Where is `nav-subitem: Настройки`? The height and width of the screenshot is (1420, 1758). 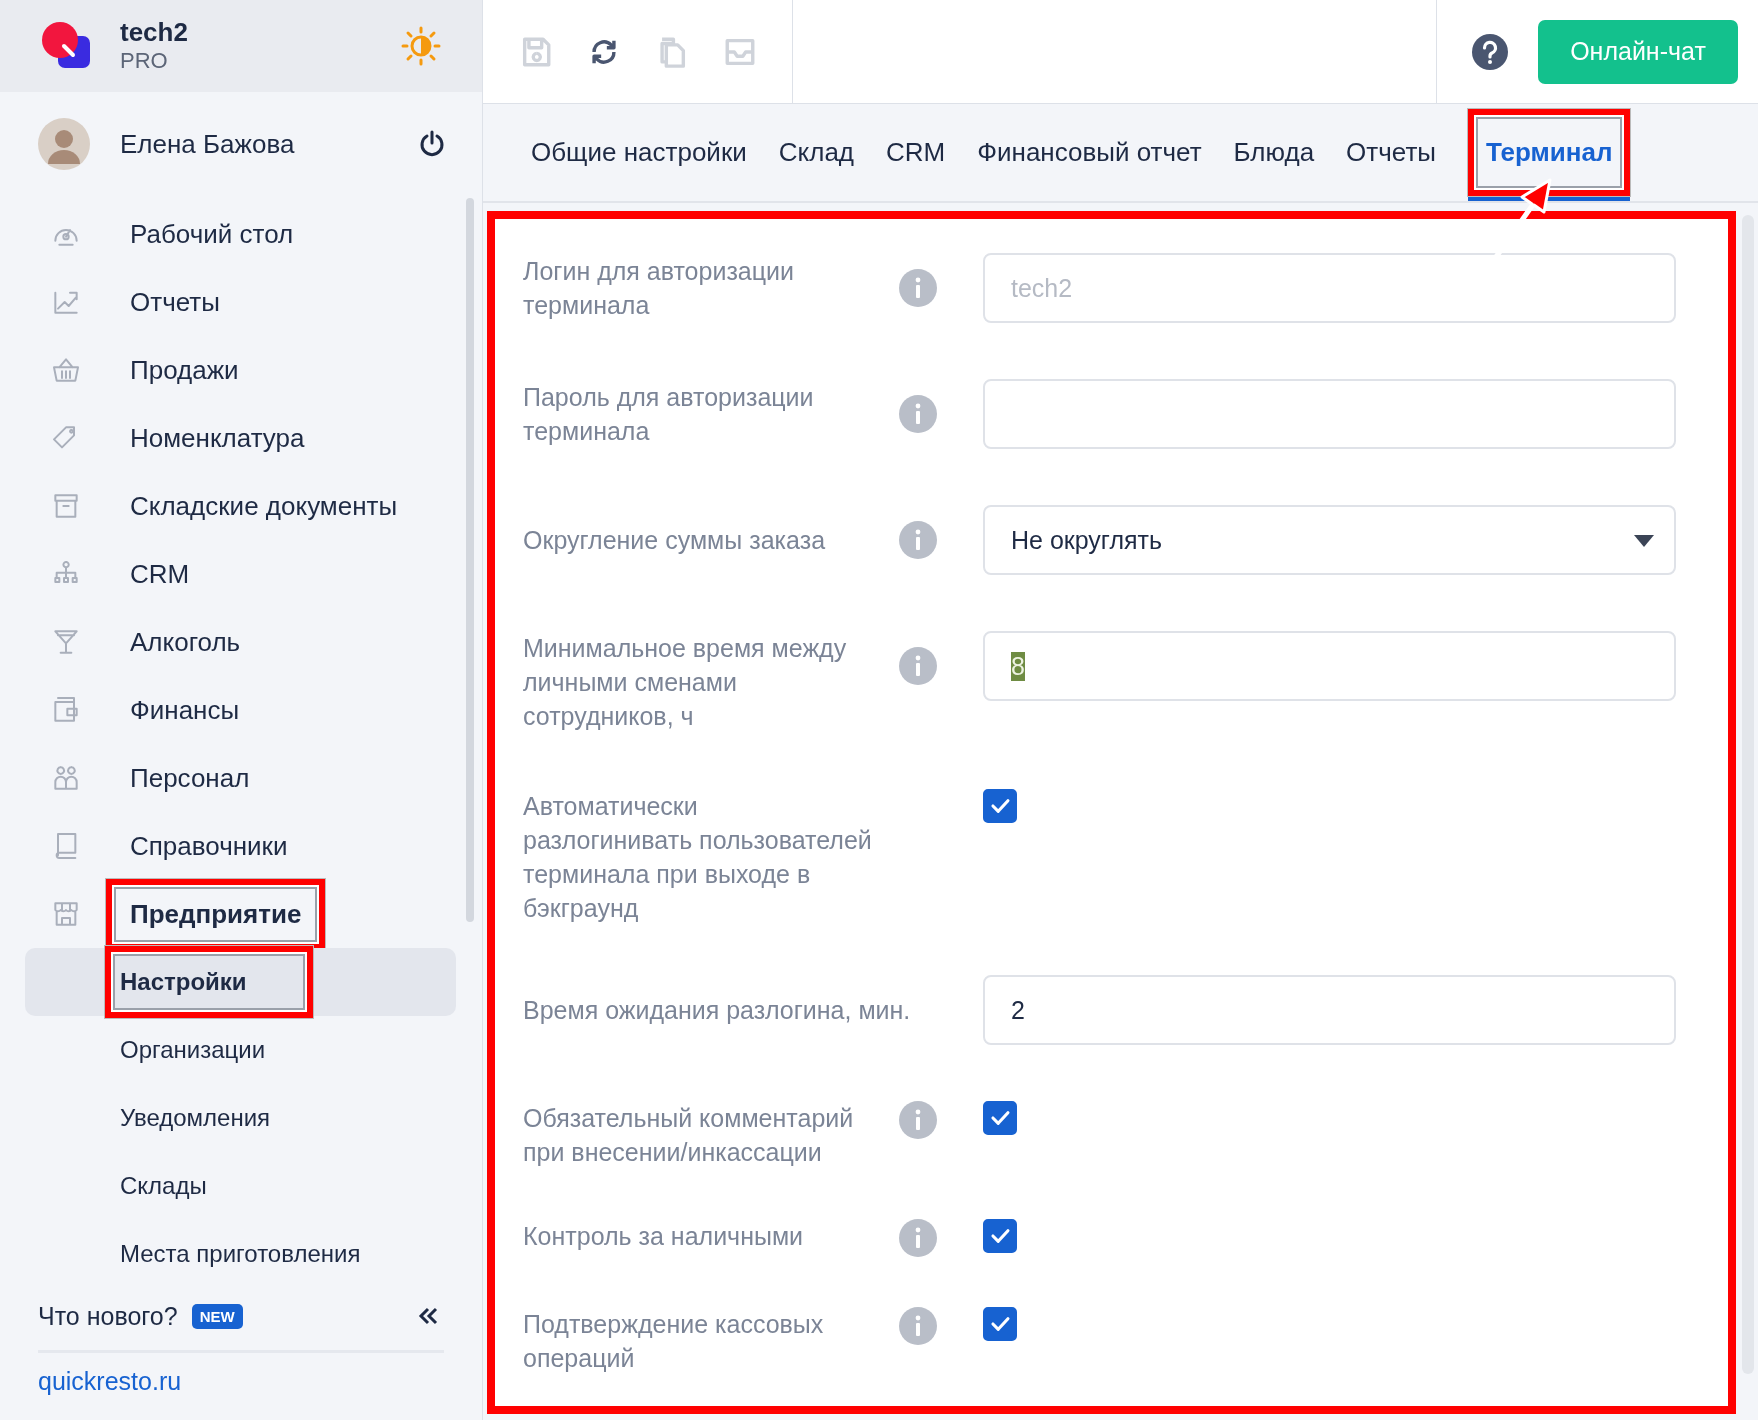 nav-subitem: Настройки is located at coordinates (240, 982).